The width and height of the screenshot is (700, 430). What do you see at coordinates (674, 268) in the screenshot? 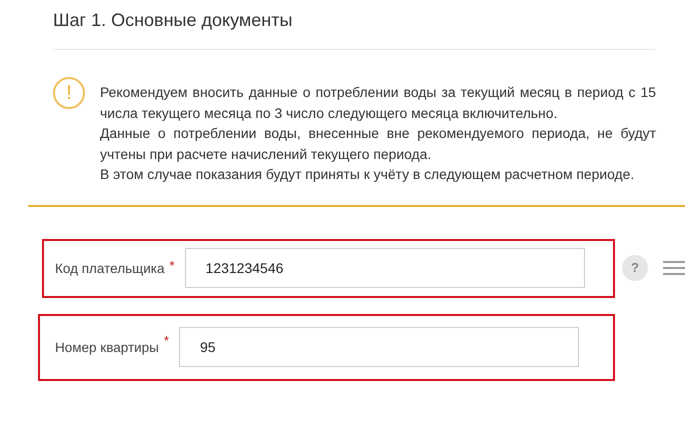
I see `menu-icon` at bounding box center [674, 268].